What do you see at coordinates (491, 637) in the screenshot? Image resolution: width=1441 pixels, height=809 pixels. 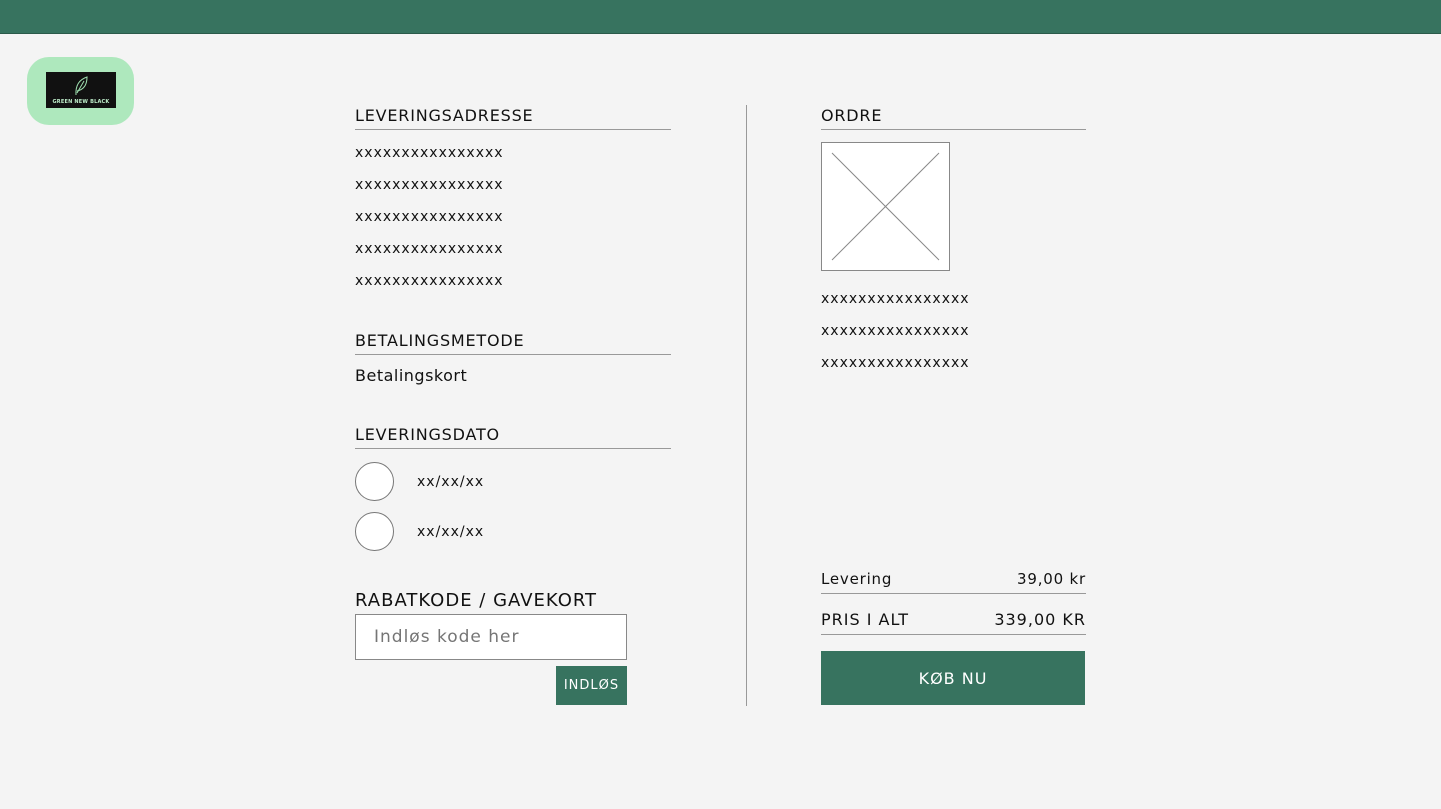 I see `discount-code-input` at bounding box center [491, 637].